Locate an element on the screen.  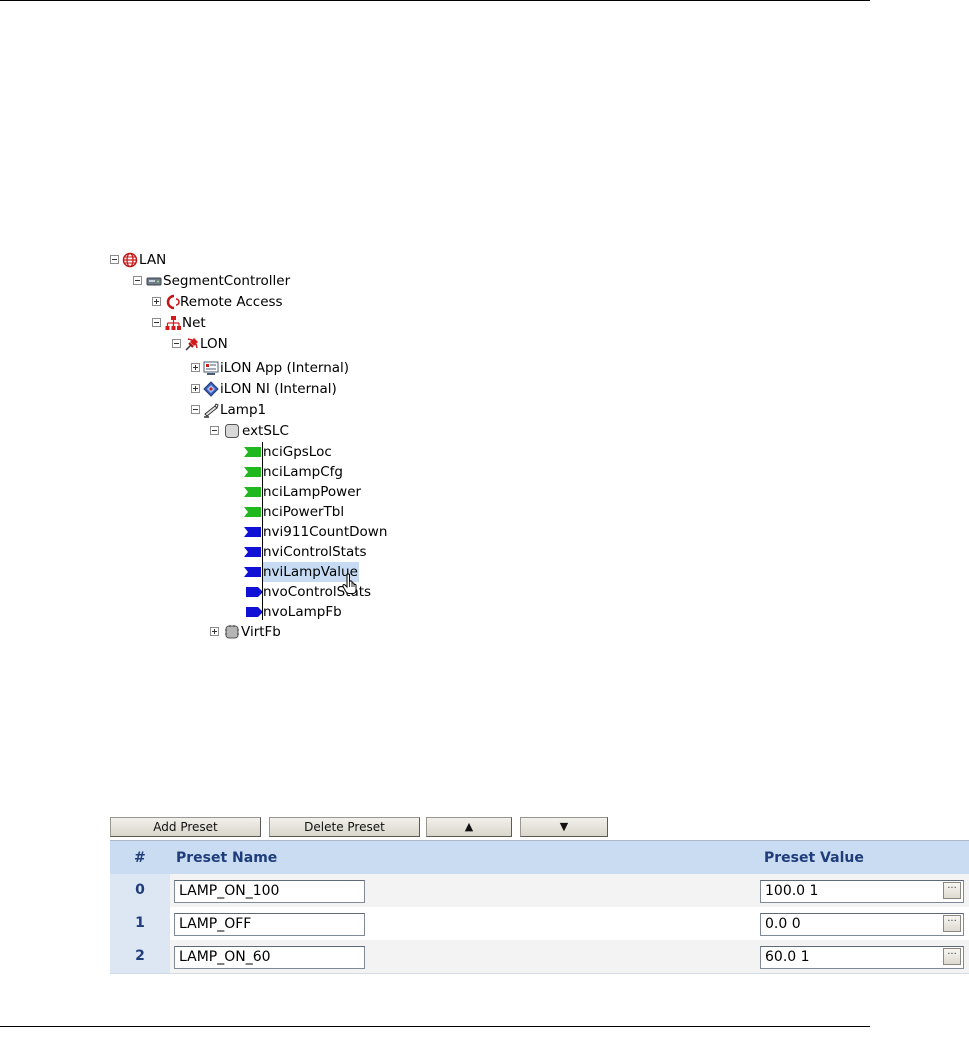
tree-node-label: nciGpsLoc is located at coordinates (297, 452).